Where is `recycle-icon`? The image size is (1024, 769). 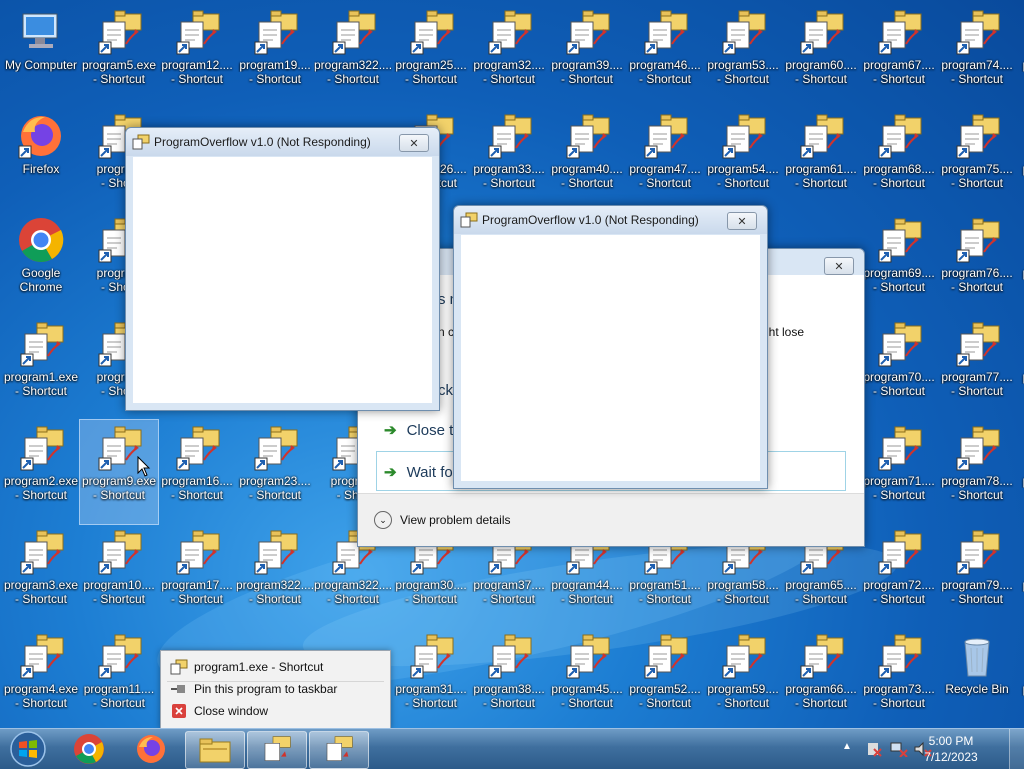
recycle-icon is located at coordinates (977, 656).